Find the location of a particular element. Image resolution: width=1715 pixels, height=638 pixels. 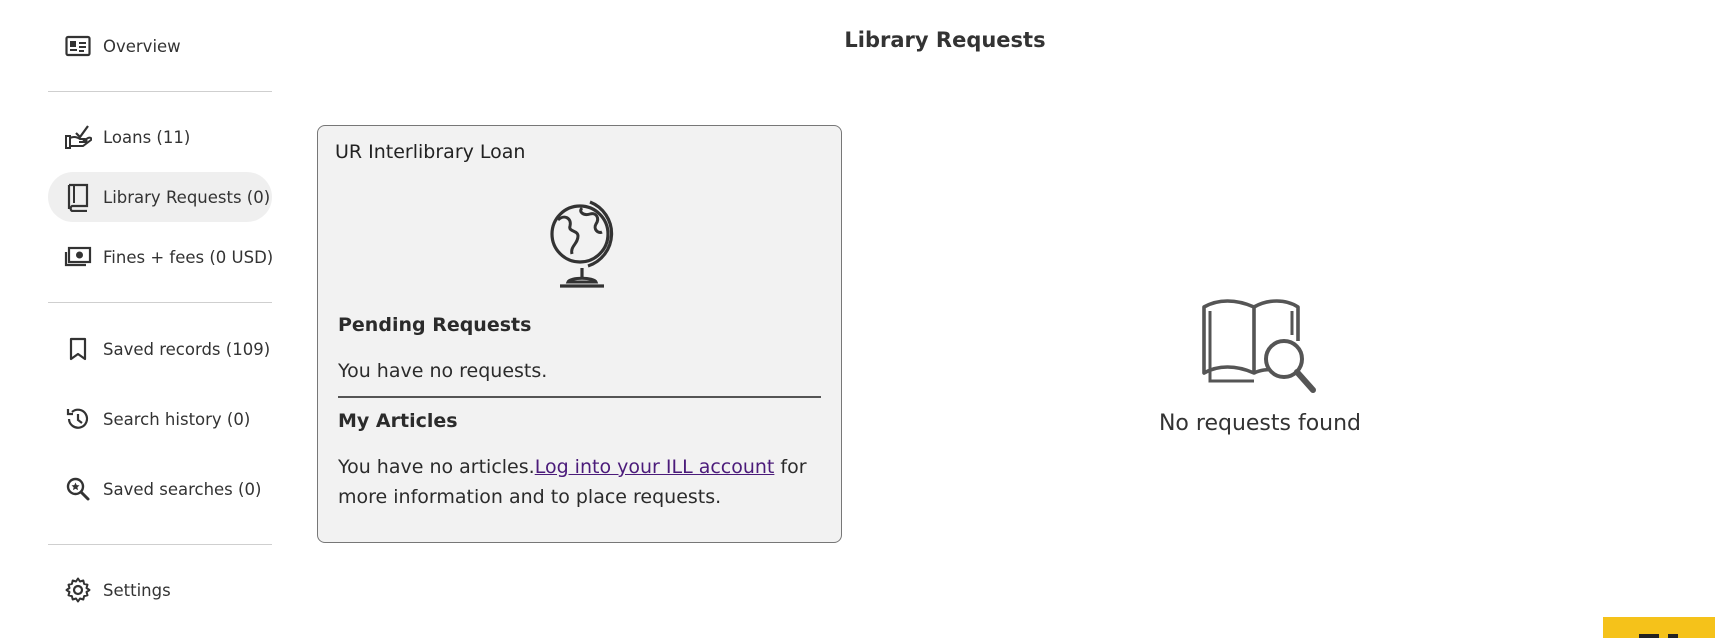

book-icon is located at coordinates (78, 197).